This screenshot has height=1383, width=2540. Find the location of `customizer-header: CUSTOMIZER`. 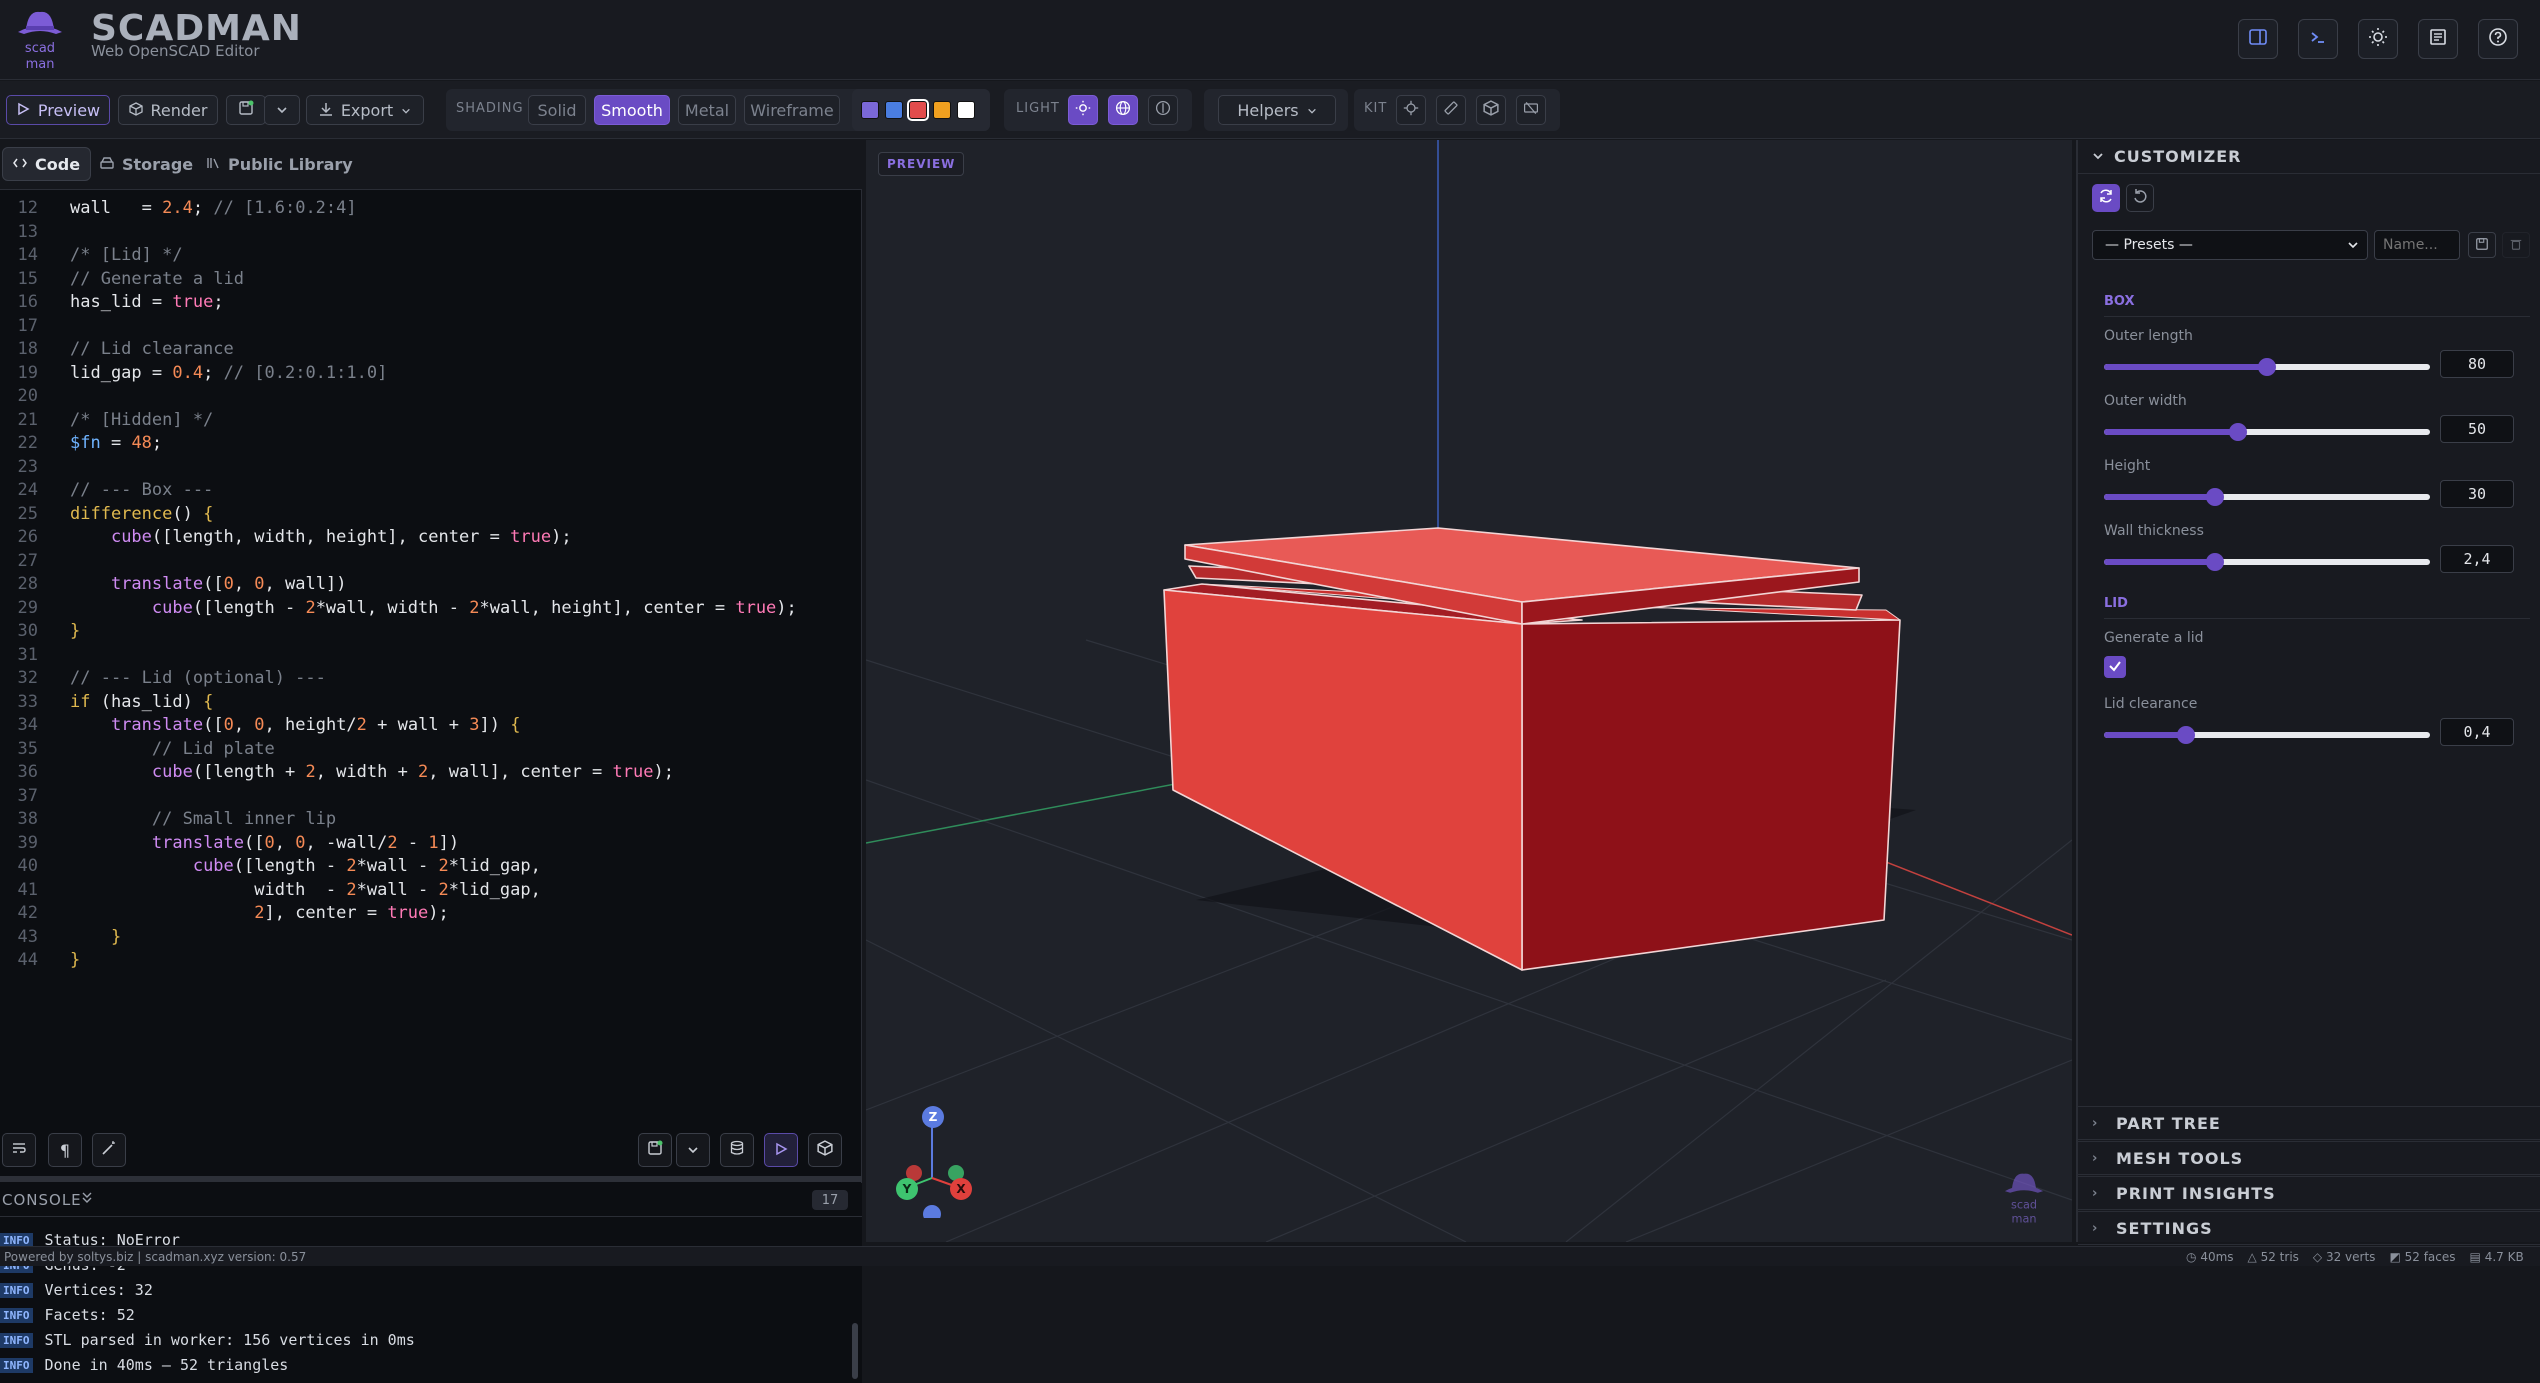

customizer-header: CUSTOMIZER is located at coordinates (2309, 157).